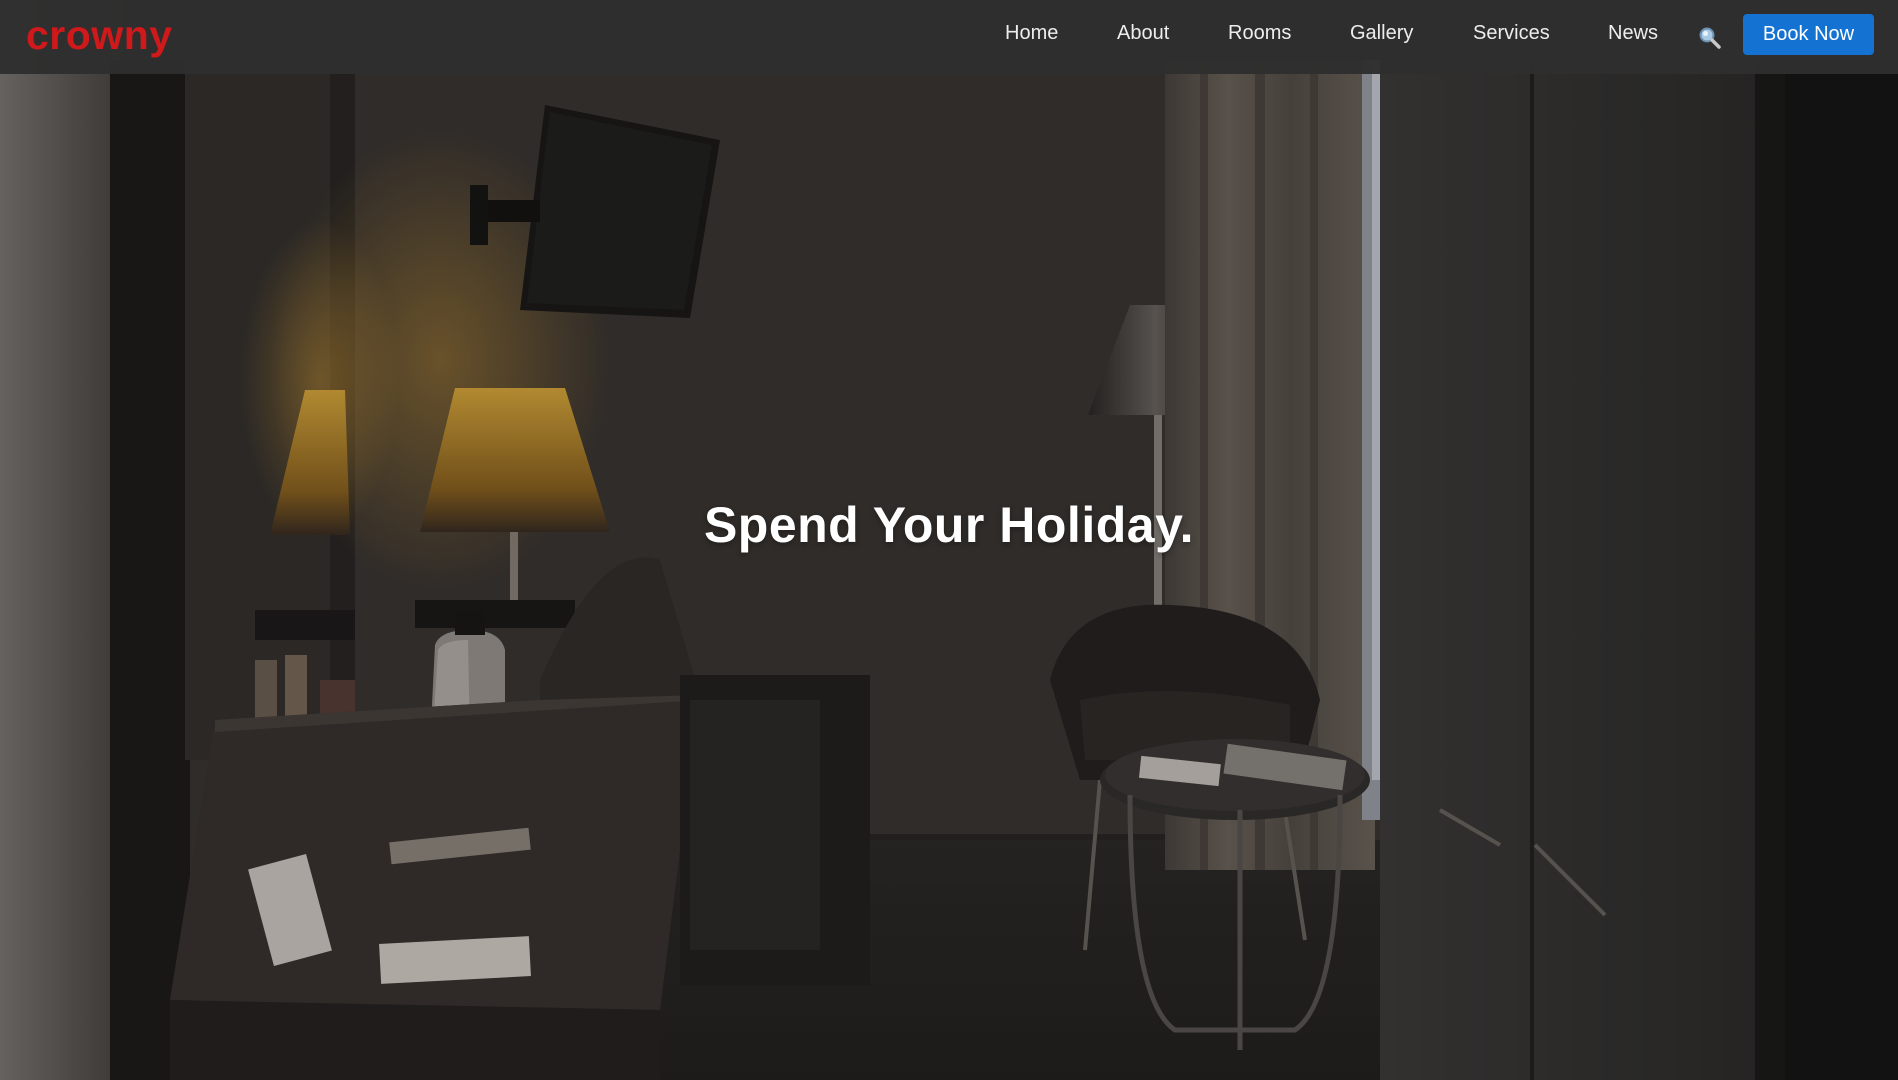 The height and width of the screenshot is (1080, 1898). I want to click on search-icon, so click(1710, 38).